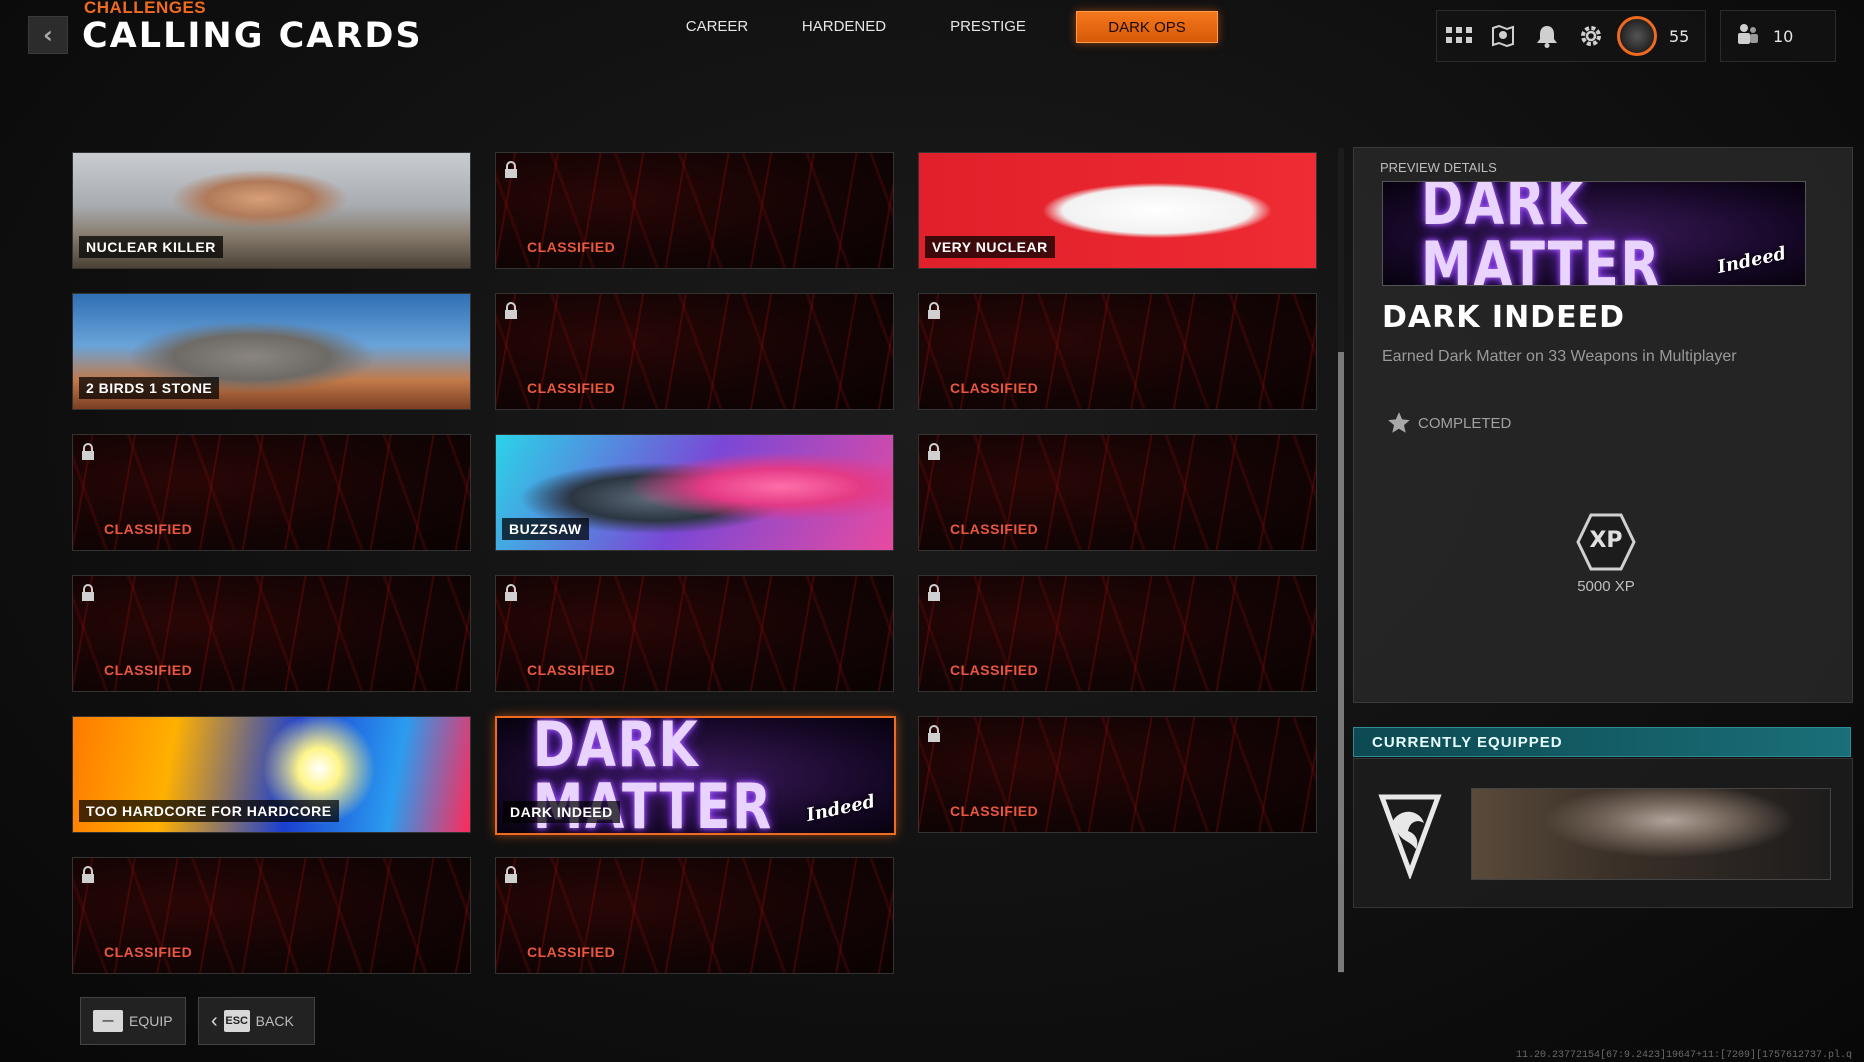 This screenshot has width=1864, height=1062. What do you see at coordinates (271, 351) in the screenshot?
I see `calling-card: 2 BIRDS 1 STONE` at bounding box center [271, 351].